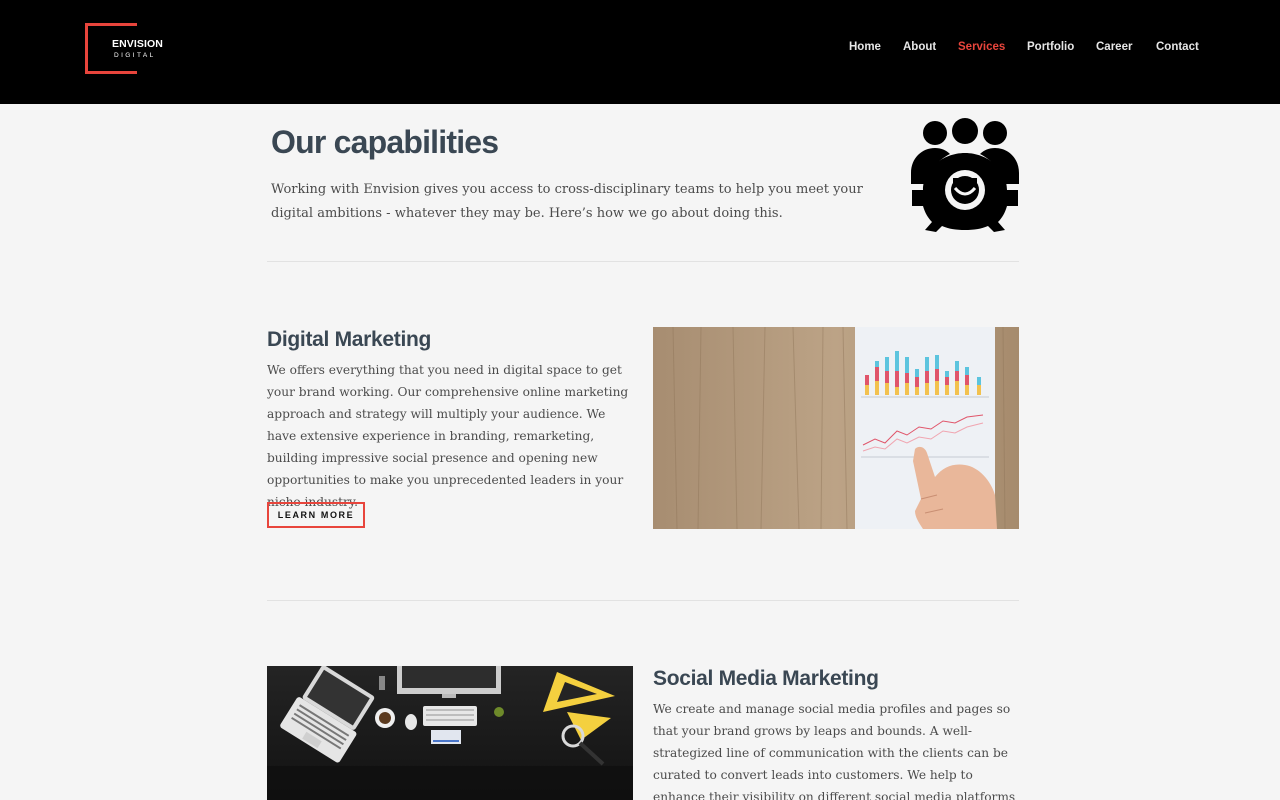 The width and height of the screenshot is (1280, 800). What do you see at coordinates (385, 142) in the screenshot?
I see `page-title: Our capabilities` at bounding box center [385, 142].